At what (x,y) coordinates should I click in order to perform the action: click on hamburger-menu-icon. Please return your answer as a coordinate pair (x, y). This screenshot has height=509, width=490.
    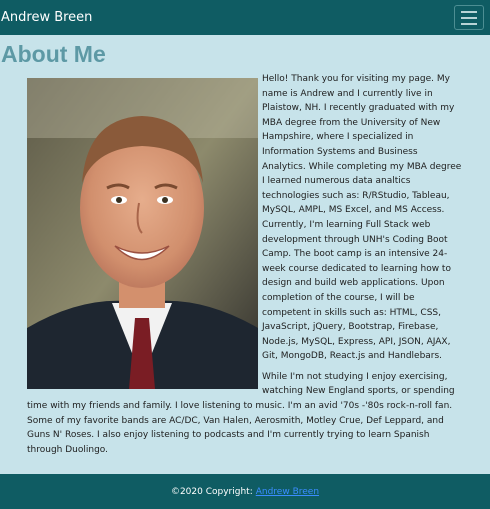
    Looking at the image, I should click on (469, 17).